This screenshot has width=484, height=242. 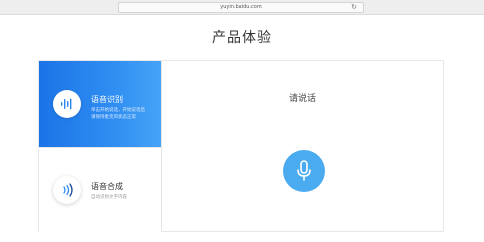 I want to click on sidebar-item-description: 单击开始说话，开始说话后 请保持麦克风状态正常, so click(x=118, y=114).